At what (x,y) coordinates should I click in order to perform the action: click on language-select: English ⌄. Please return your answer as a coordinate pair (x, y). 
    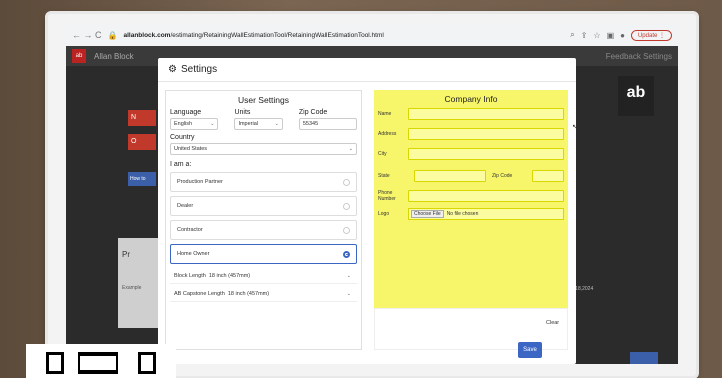
    Looking at the image, I should click on (194, 124).